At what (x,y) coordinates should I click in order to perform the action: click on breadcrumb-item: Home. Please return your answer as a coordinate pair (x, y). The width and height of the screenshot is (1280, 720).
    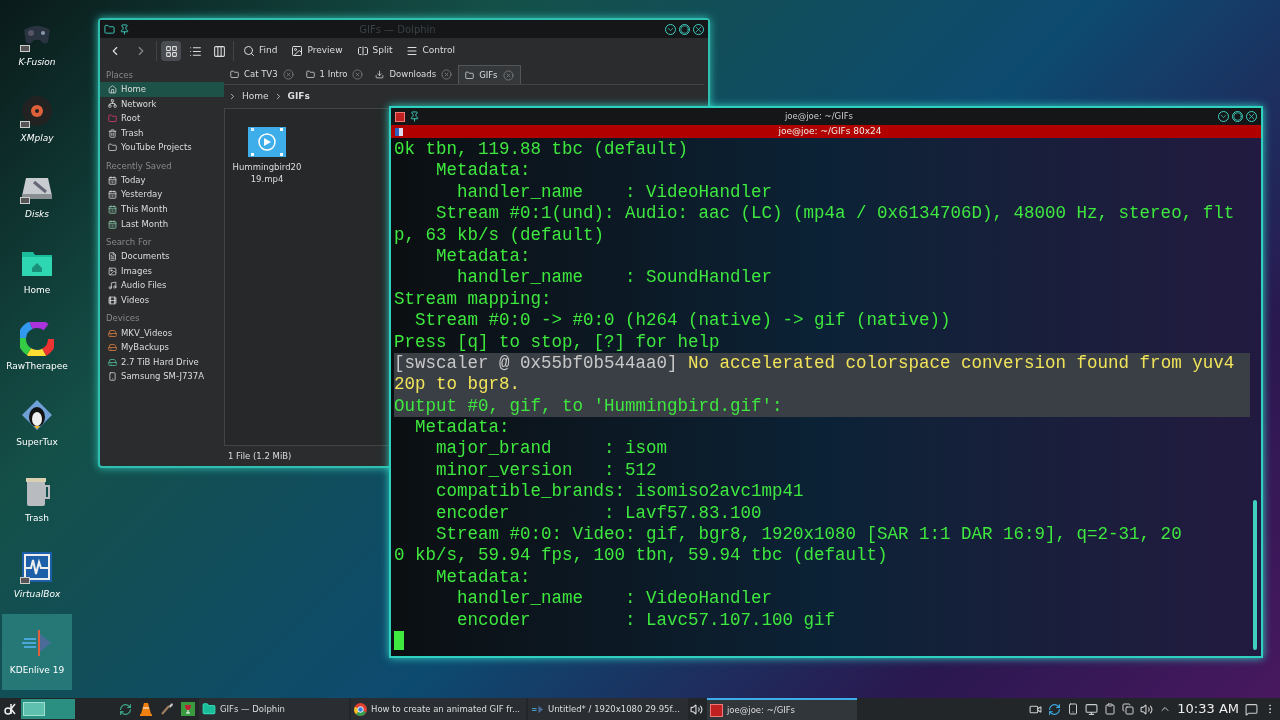
    Looking at the image, I should click on (255, 96).